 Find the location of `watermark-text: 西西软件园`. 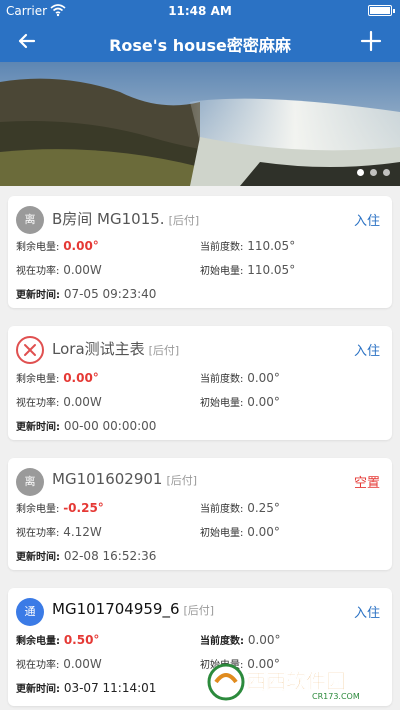

watermark-text: 西西软件园 is located at coordinates (296, 681).